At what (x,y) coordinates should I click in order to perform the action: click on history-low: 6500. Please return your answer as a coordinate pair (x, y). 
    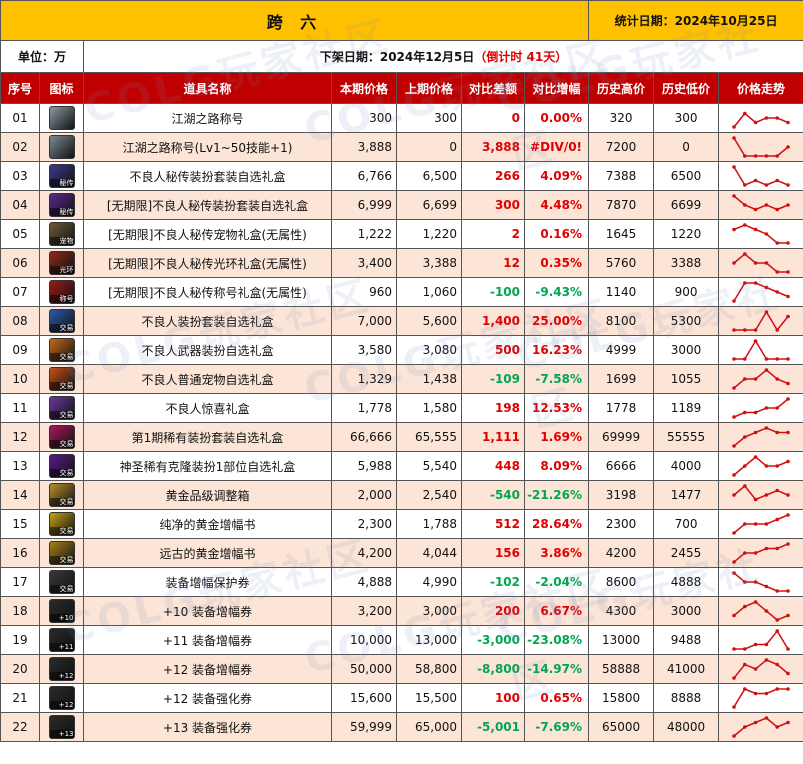
    Looking at the image, I should click on (686, 176).